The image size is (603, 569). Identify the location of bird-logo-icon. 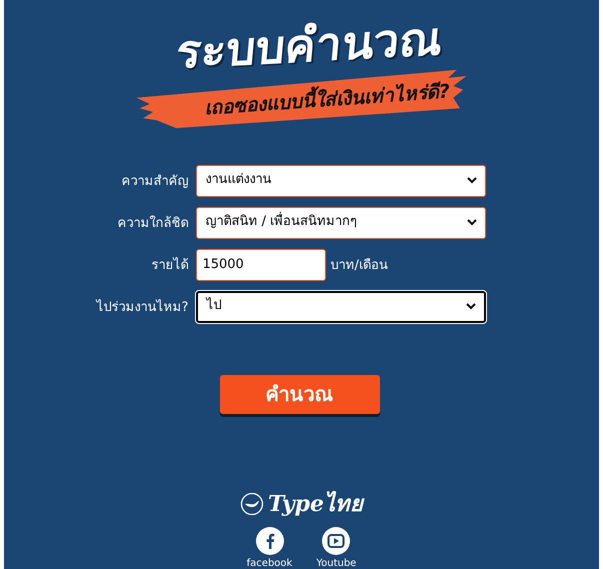
(252, 504).